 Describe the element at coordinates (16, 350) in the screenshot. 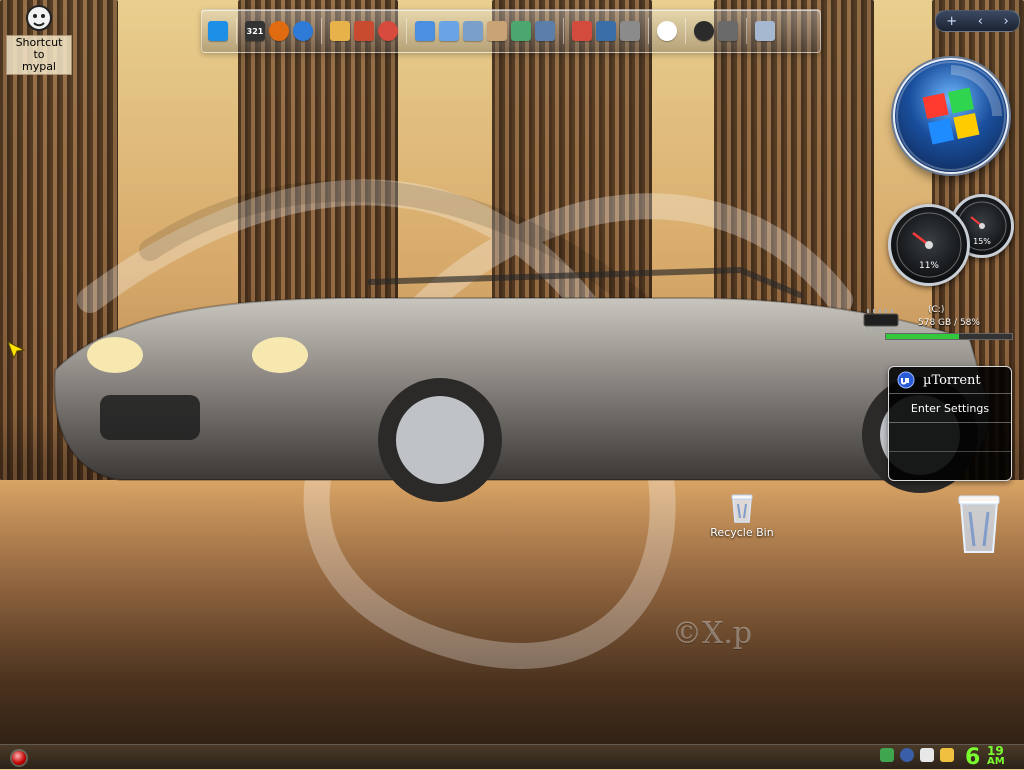

I see `mouse-cursor-icon` at that location.